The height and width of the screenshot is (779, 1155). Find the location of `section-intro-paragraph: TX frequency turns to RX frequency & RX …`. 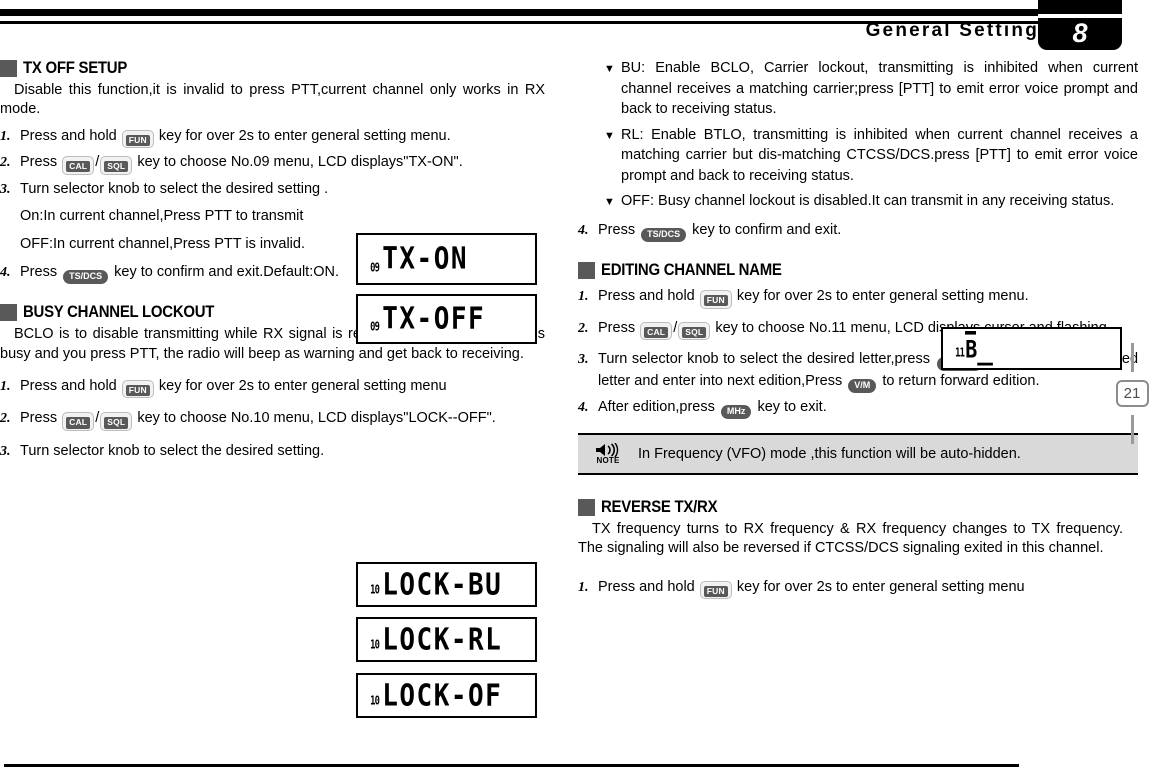

section-intro-paragraph: TX frequency turns to RX frequency & RX … is located at coordinates (850, 539).